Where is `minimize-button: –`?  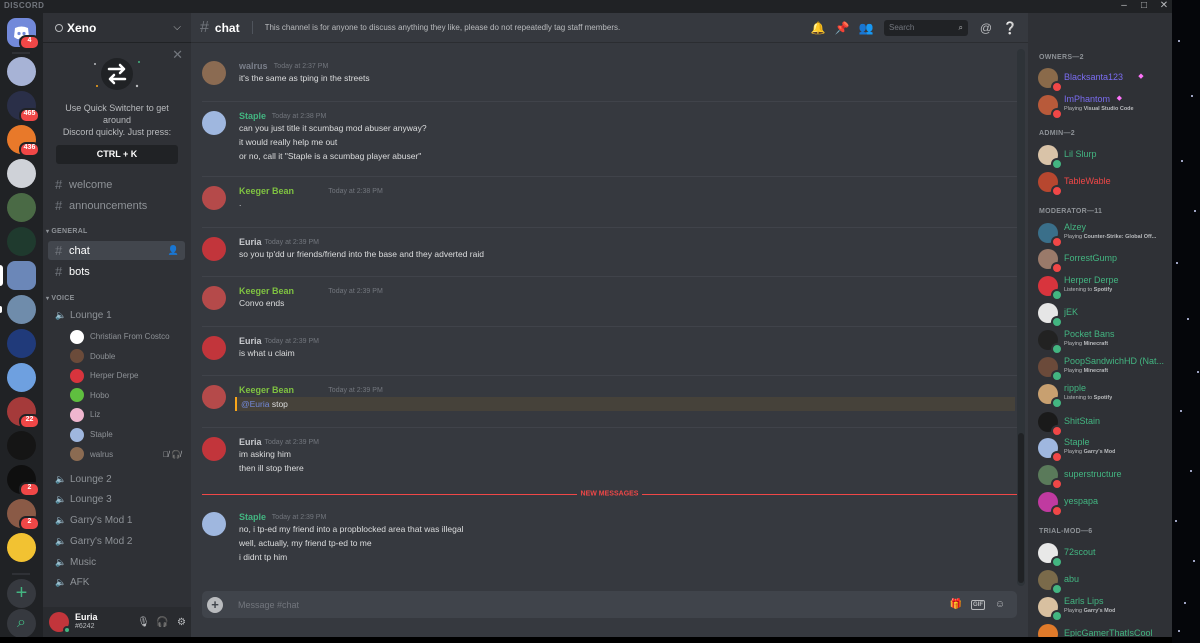
minimize-button: – is located at coordinates (1124, 6).